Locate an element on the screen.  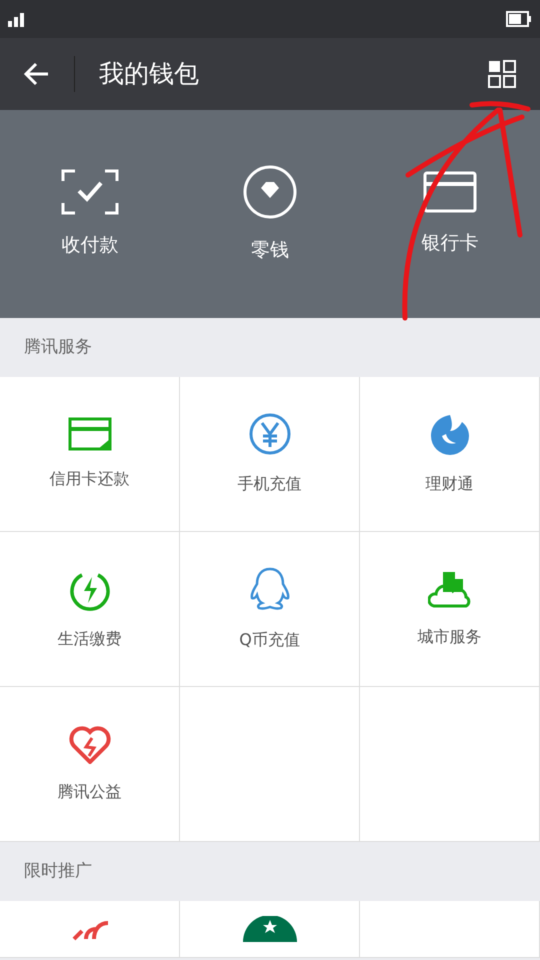
service-tile: 腾讯公益 is located at coordinates (90, 764).